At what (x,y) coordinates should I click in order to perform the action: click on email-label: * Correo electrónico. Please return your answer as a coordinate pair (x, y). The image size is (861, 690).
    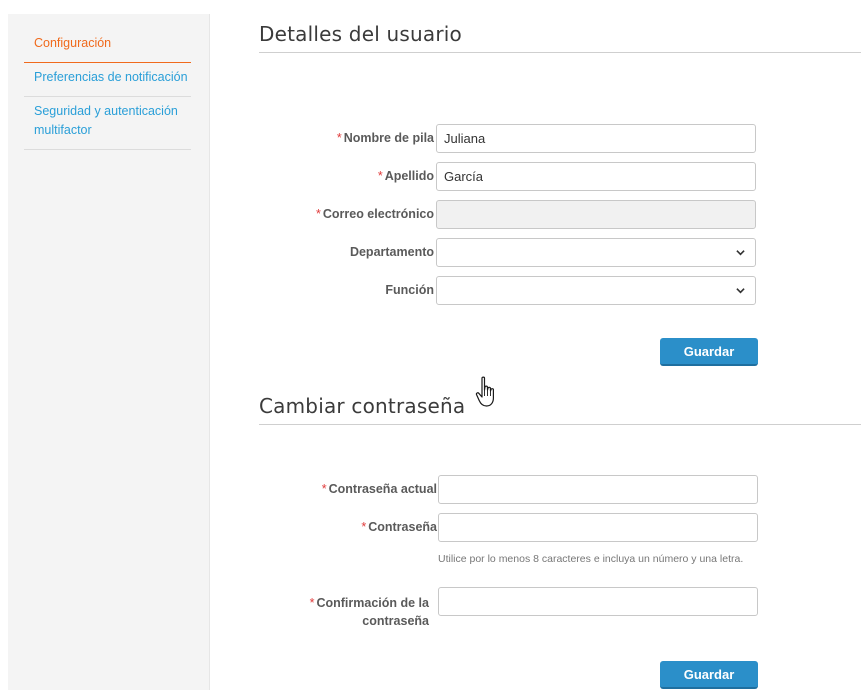
    Looking at the image, I should click on (374, 214).